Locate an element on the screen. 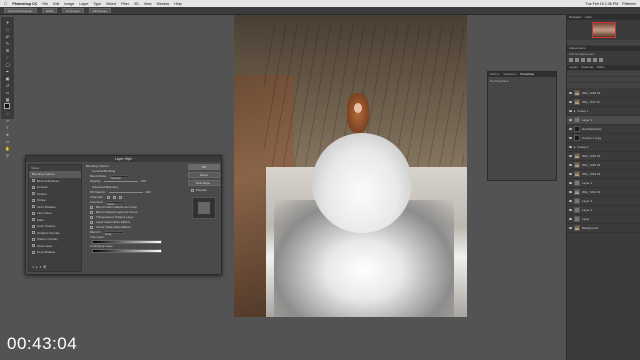 The width and height of the screenshot is (640, 360). layer-row: Curves 1 copy is located at coordinates (603, 138).